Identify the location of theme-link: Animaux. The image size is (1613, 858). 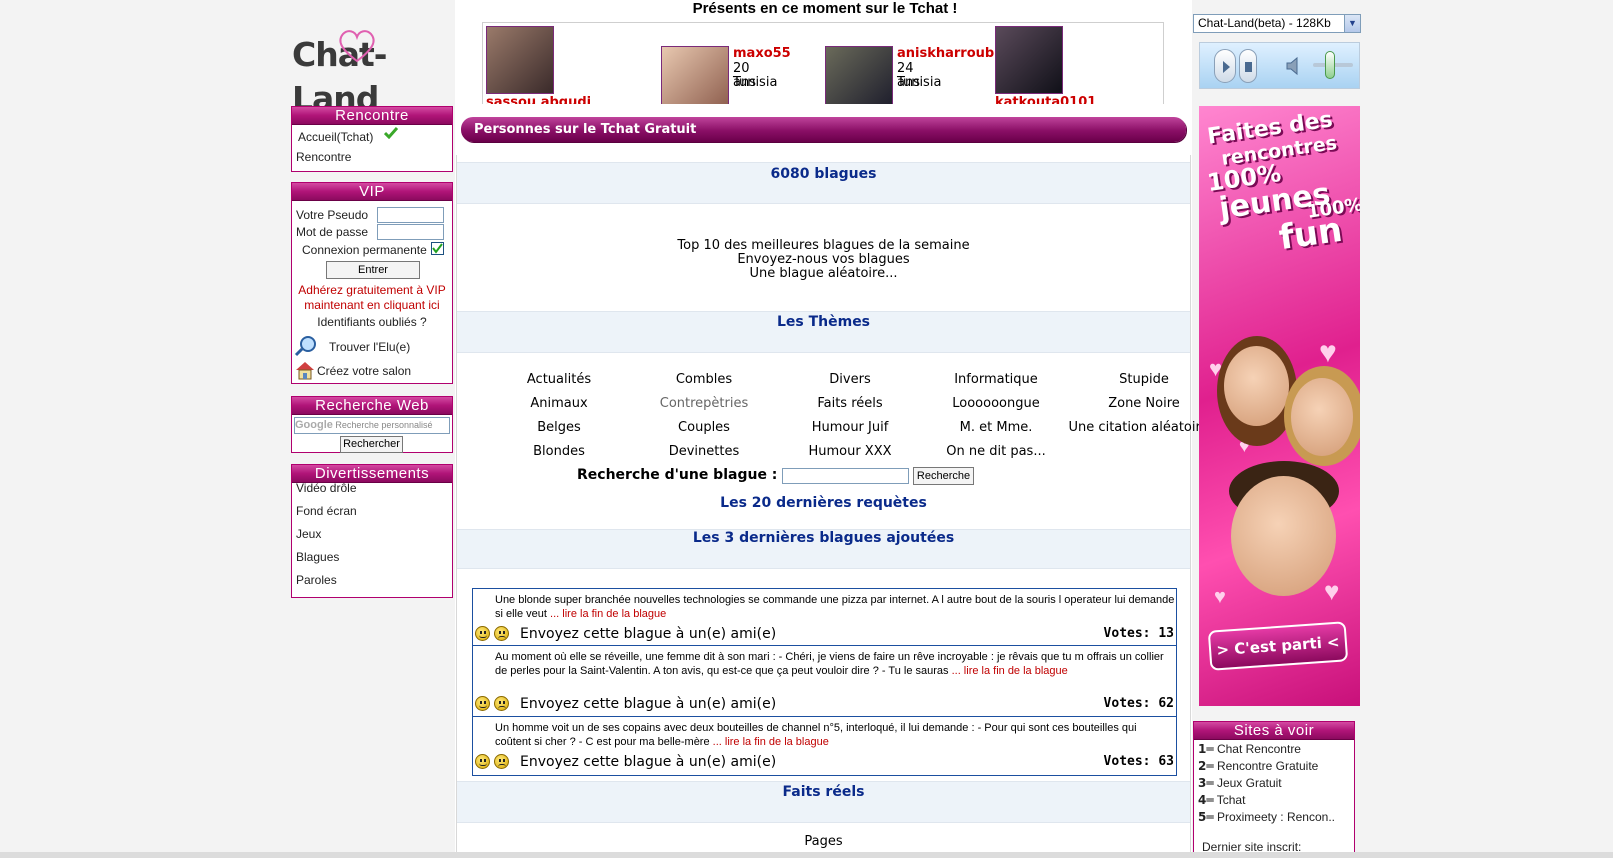
(559, 403).